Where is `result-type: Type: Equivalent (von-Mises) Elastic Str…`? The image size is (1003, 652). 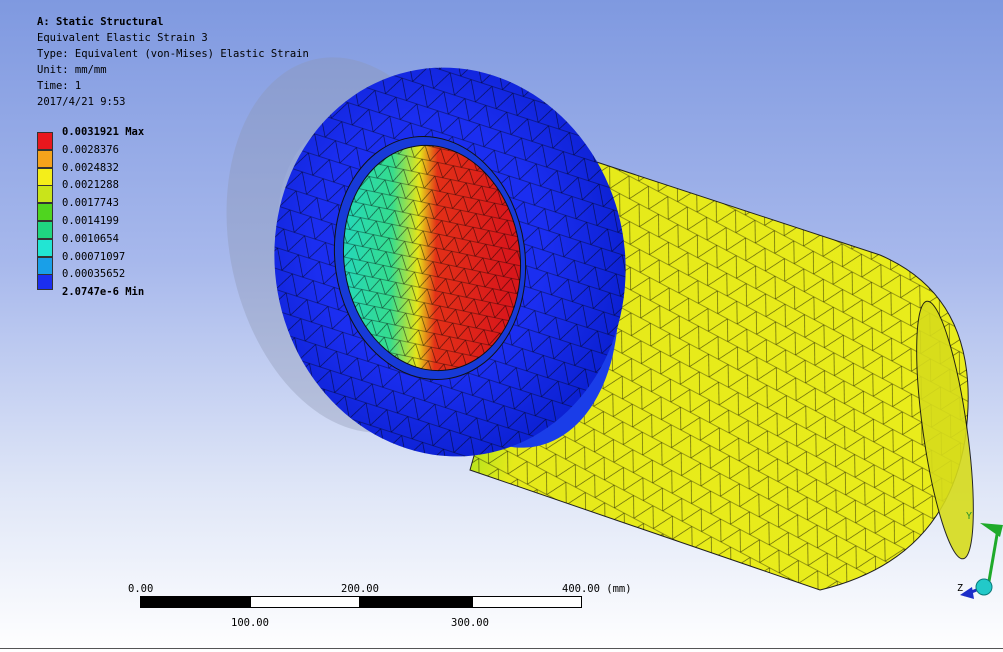 result-type: Type: Equivalent (von-Mises) Elastic Str… is located at coordinates (173, 54).